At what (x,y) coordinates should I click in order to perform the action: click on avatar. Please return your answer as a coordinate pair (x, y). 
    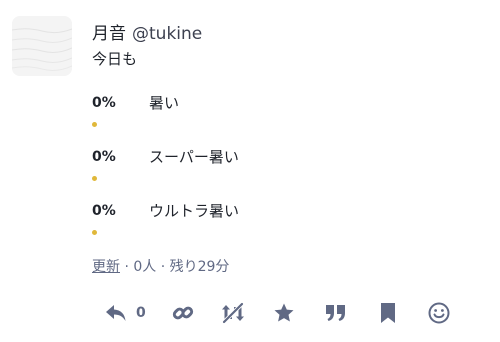
    Looking at the image, I should click on (42, 46).